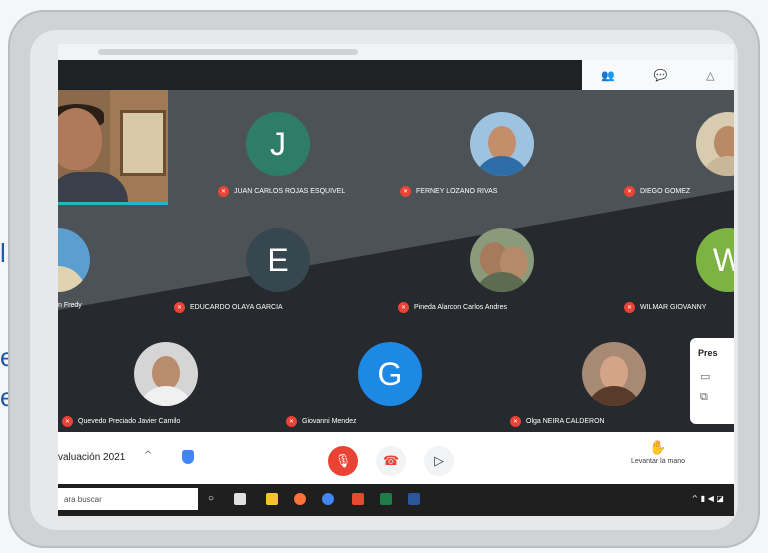  What do you see at coordinates (557, 421) in the screenshot?
I see `participant-name: ✕ Olga NEIRA CALDERON` at bounding box center [557, 421].